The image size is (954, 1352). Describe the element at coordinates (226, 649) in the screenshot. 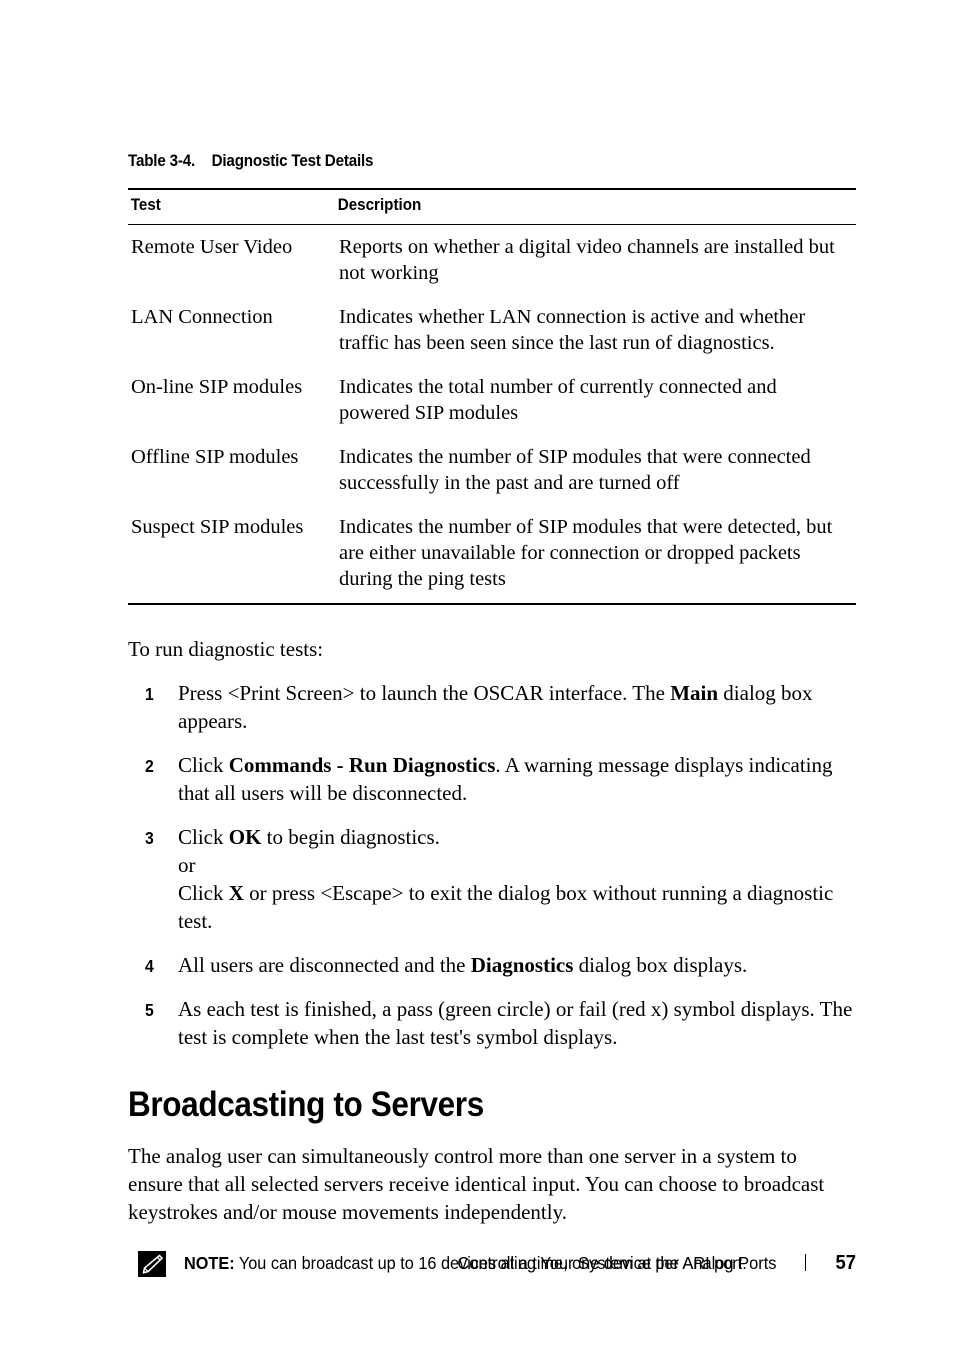

I see `procedure-lead-in: To run diagnostic tests:` at that location.